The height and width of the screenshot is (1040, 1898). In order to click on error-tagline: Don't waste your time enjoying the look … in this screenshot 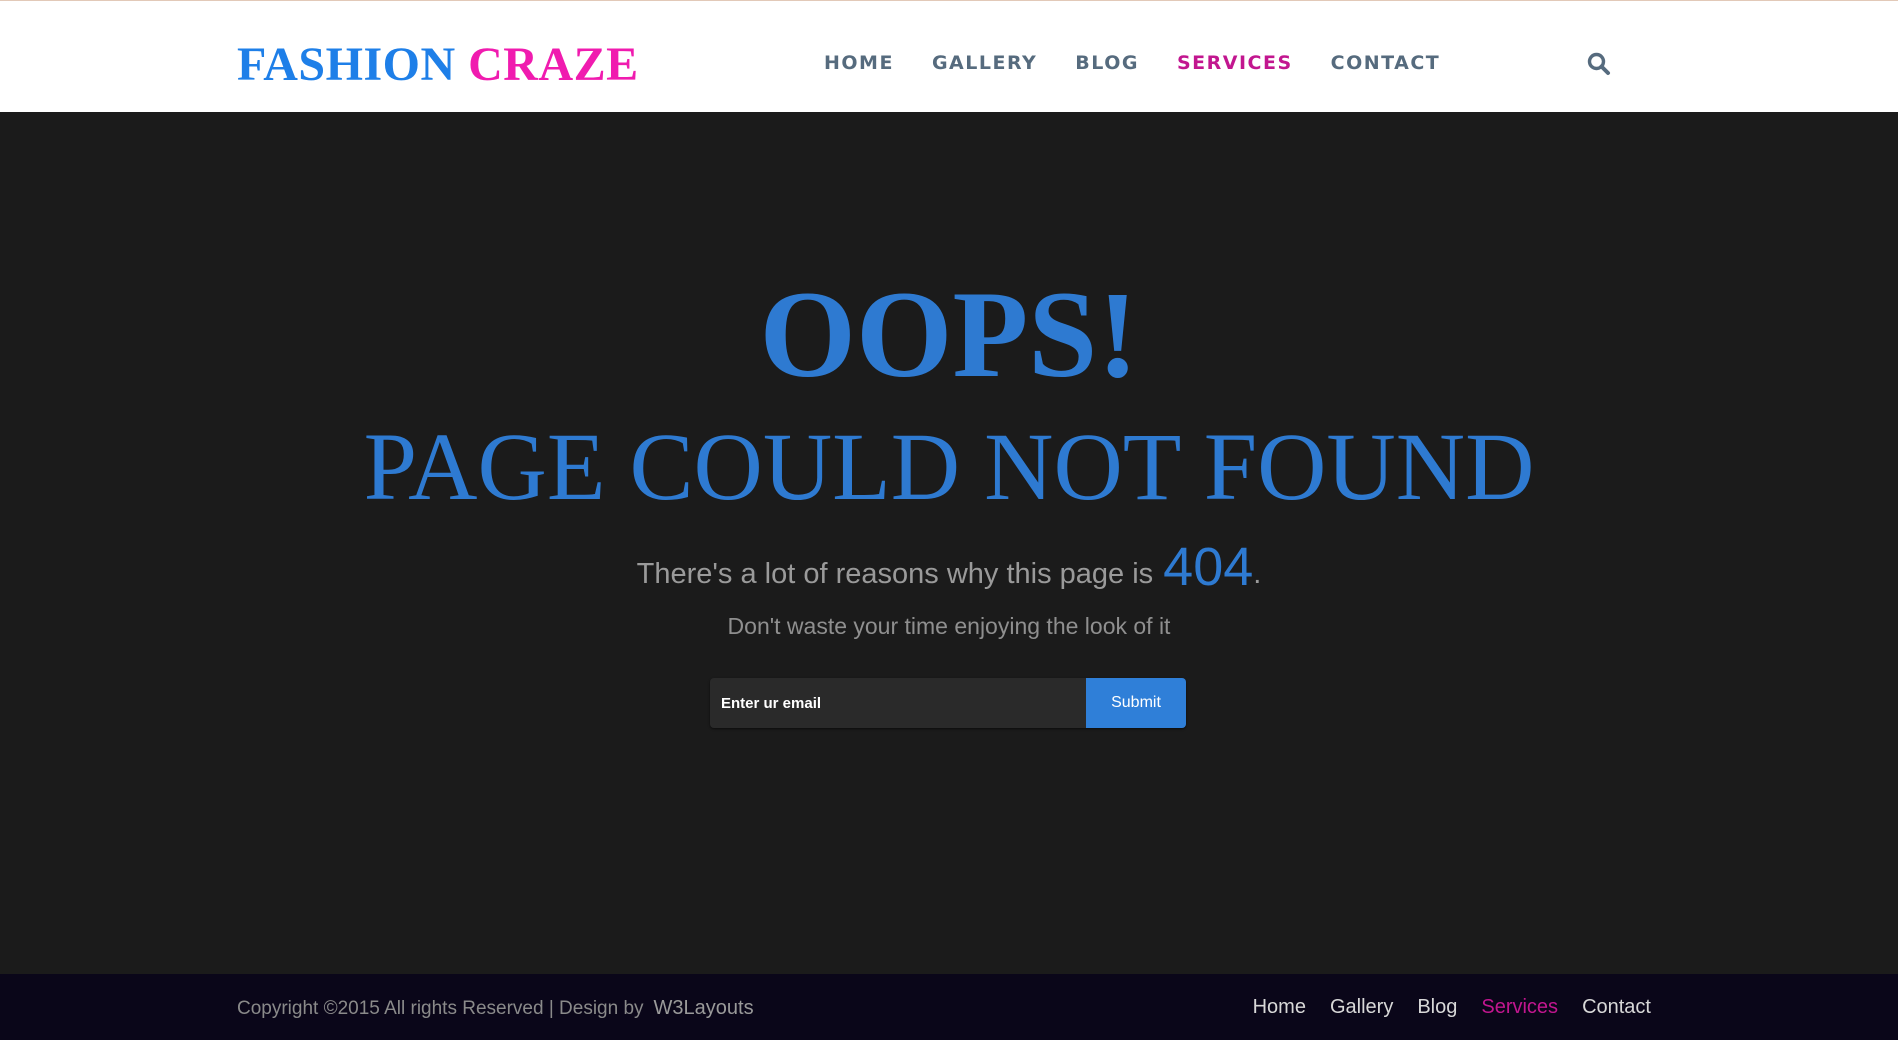, I will do `click(949, 626)`.